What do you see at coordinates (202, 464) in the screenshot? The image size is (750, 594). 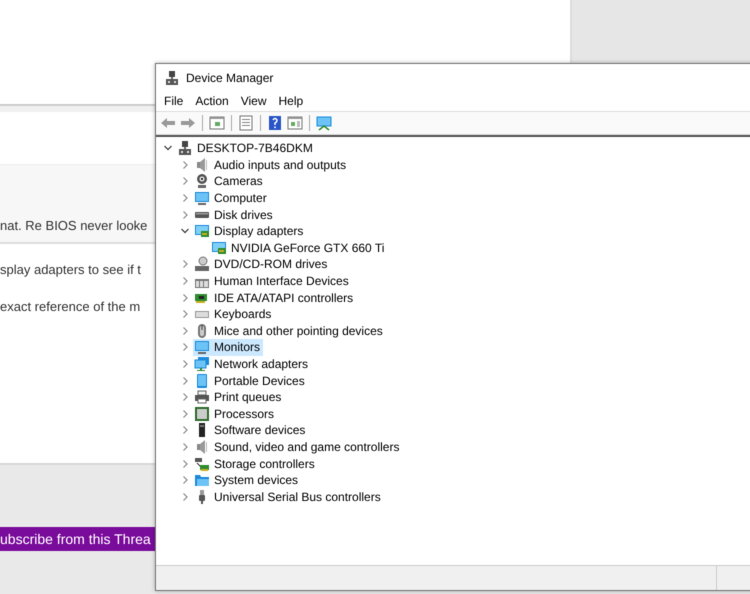 I see `storage-controller-icon` at bounding box center [202, 464].